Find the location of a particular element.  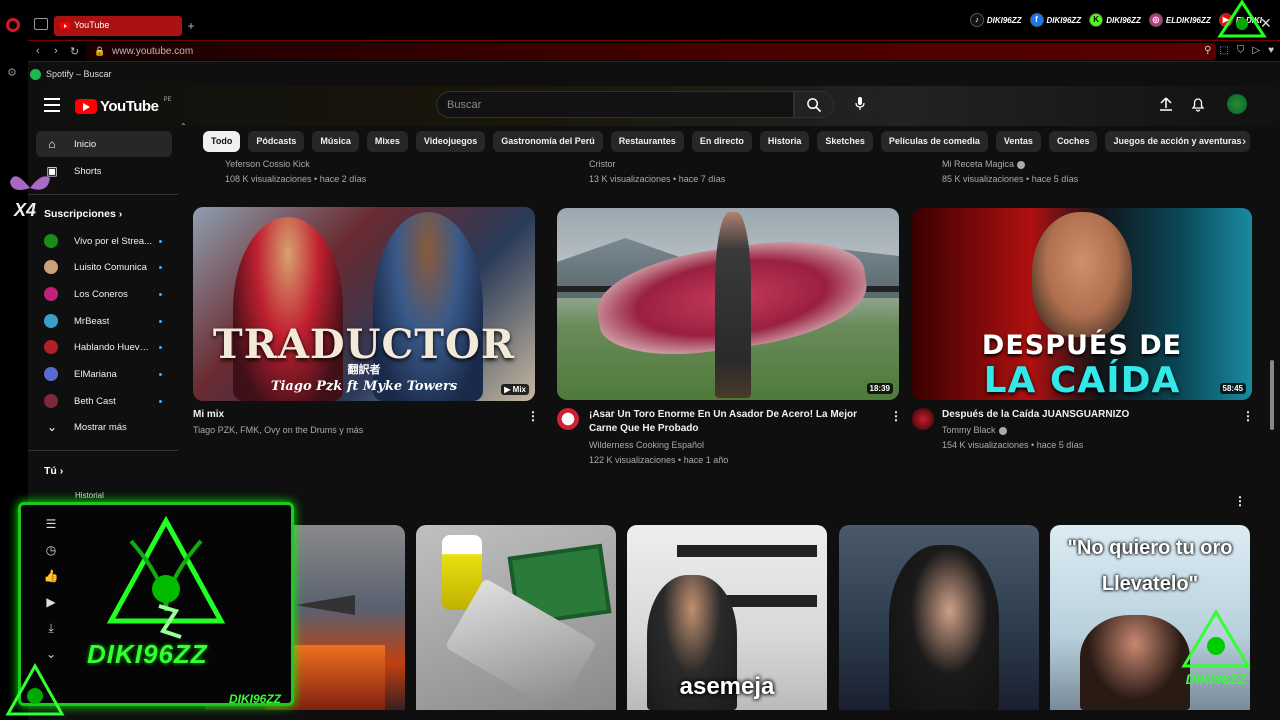

chip: Películas de comedia is located at coordinates (934, 141).